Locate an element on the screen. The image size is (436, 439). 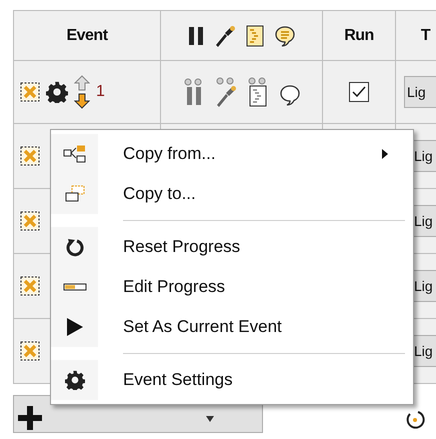
up-down-arrows-icon is located at coordinates (82, 92).